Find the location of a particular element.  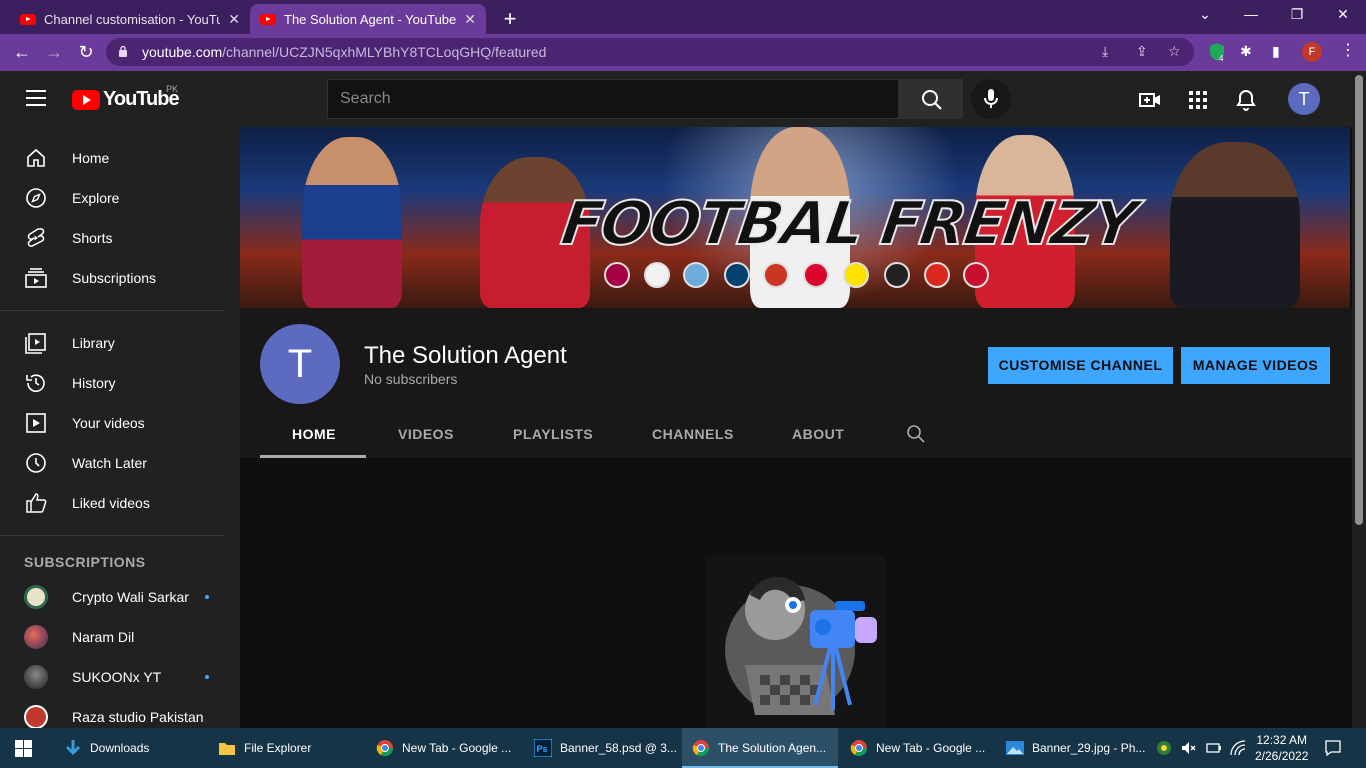

sidebar-item-label: Crypto Wali Sarkar is located at coordinates (130, 597).